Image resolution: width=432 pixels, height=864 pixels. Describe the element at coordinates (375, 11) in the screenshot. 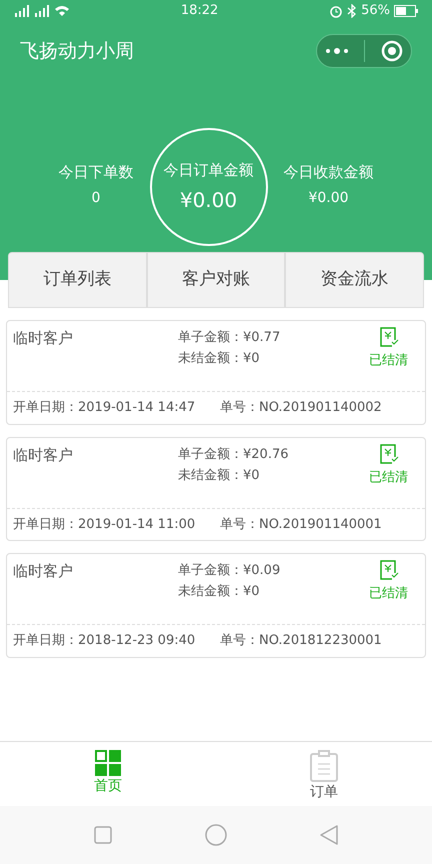

I see `battery-percent: 56%` at that location.